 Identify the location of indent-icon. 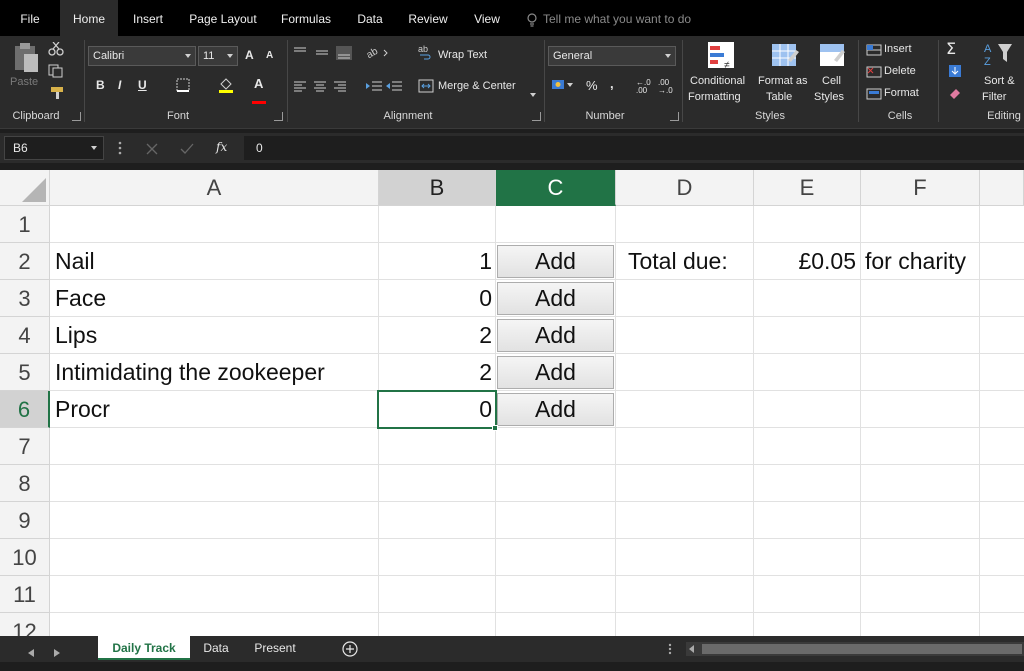
(386, 89).